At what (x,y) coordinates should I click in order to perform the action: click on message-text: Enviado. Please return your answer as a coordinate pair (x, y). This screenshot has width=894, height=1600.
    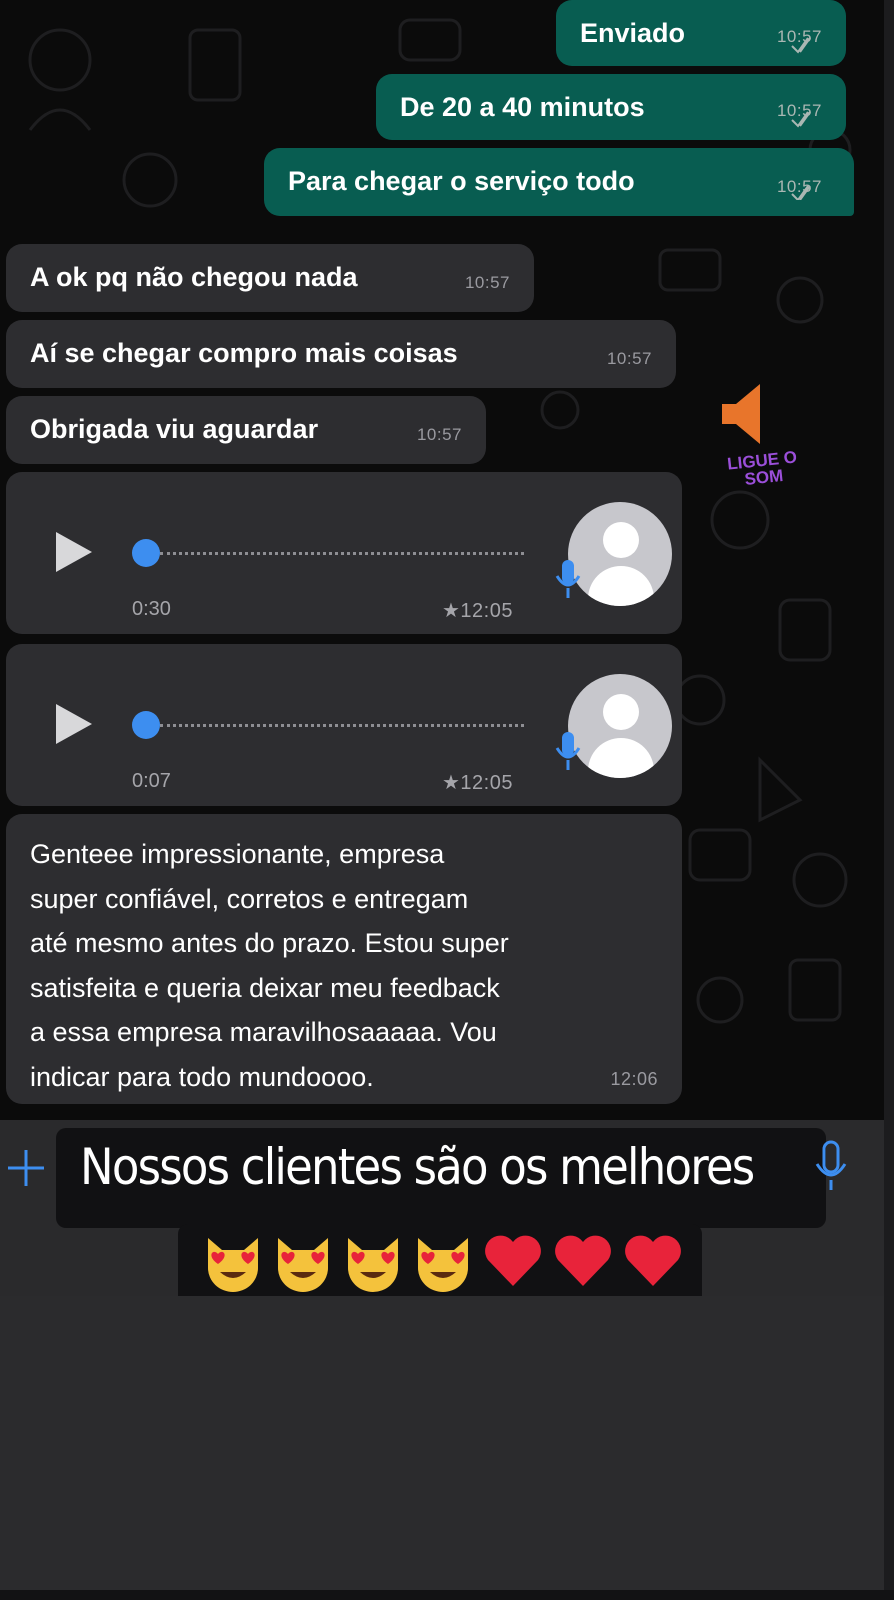
    Looking at the image, I should click on (633, 33).